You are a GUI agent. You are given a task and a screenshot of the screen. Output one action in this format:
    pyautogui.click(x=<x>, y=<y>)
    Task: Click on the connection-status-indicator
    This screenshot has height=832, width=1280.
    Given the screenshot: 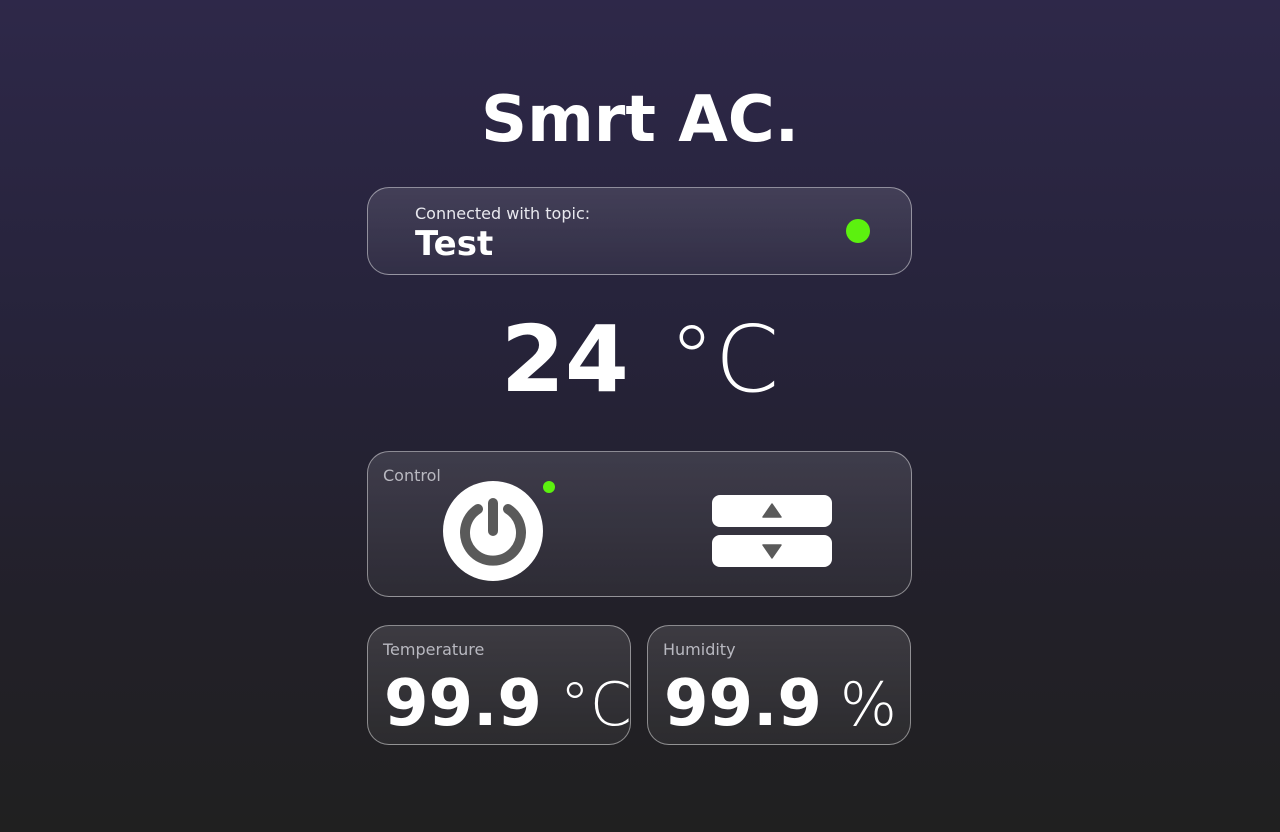 What is the action you would take?
    pyautogui.click(x=858, y=231)
    